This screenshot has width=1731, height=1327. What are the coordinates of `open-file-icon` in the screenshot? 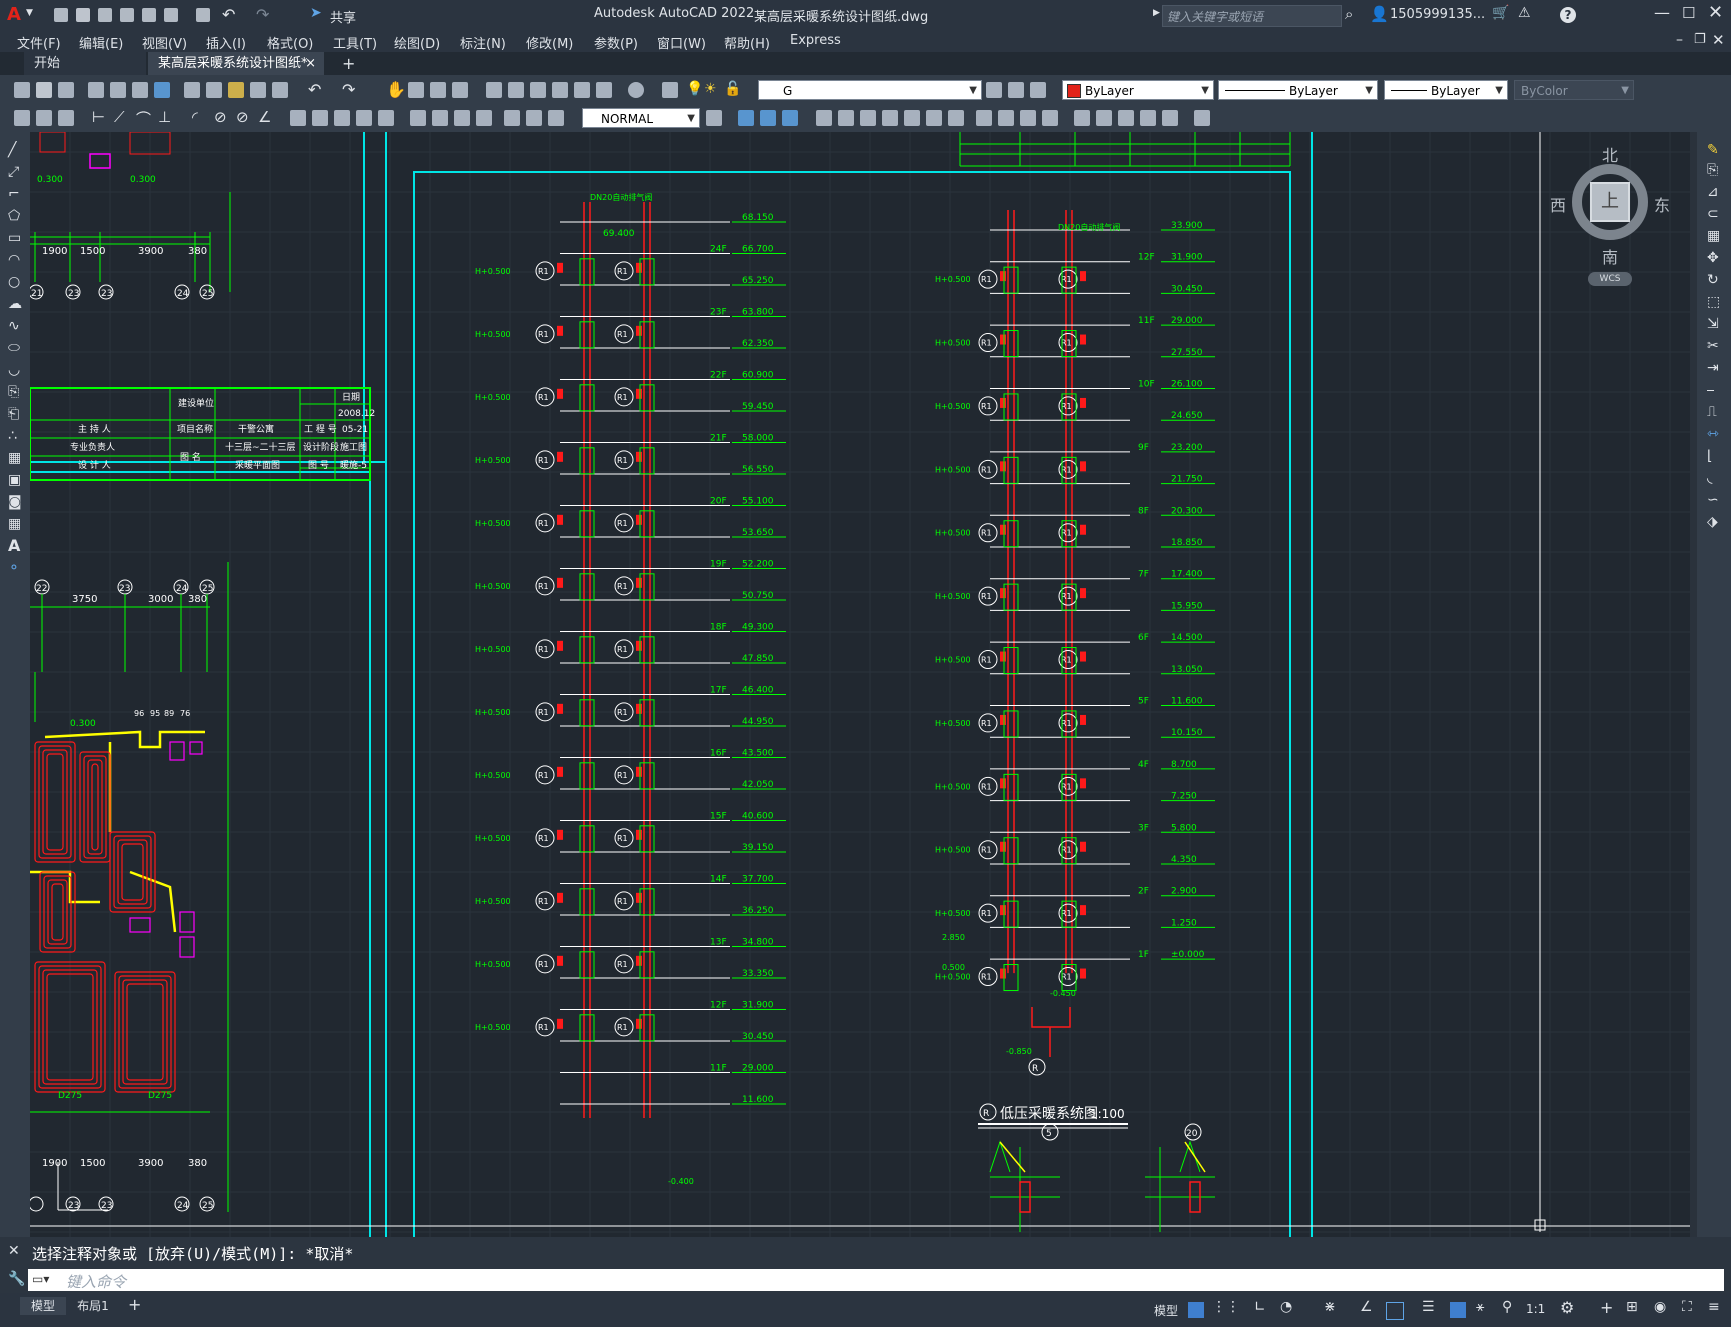 It's located at (83, 15).